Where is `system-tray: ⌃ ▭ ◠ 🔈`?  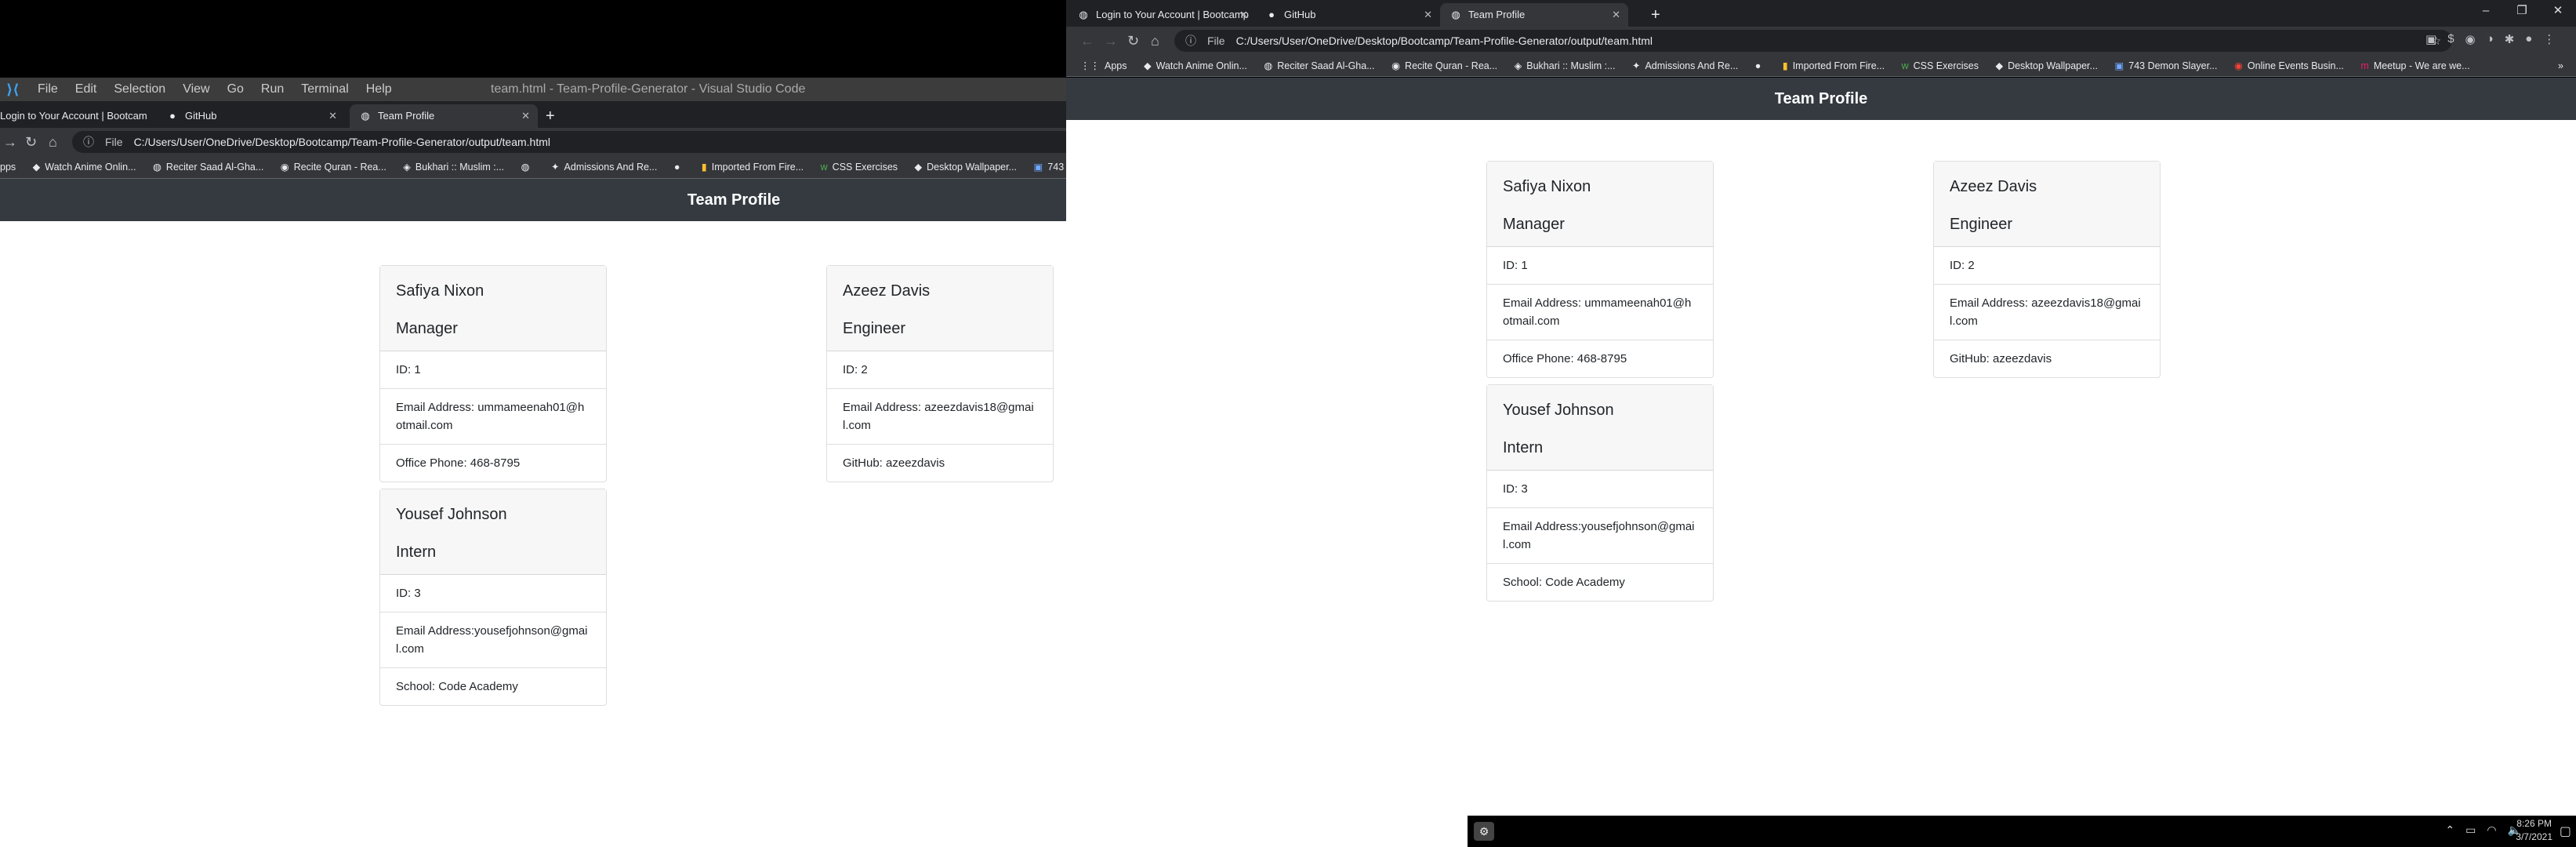 system-tray: ⌃ ▭ ◠ 🔈 is located at coordinates (2483, 830).